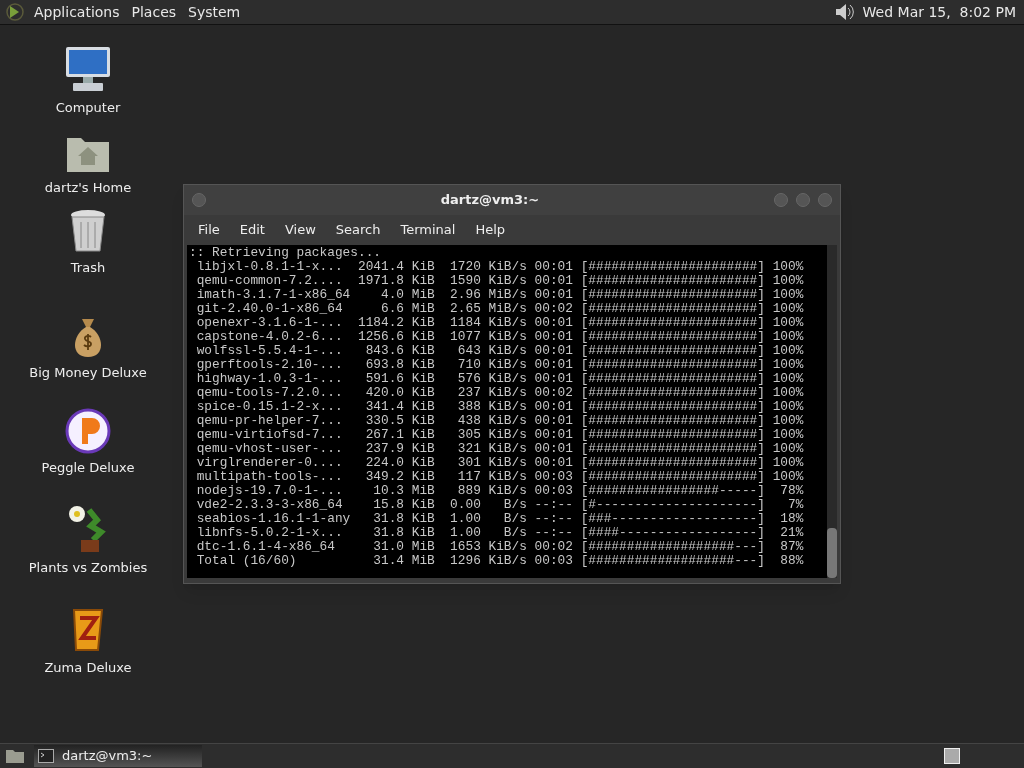 The width and height of the screenshot is (1024, 768). What do you see at coordinates (490, 230) in the screenshot?
I see `menu-item: Help` at bounding box center [490, 230].